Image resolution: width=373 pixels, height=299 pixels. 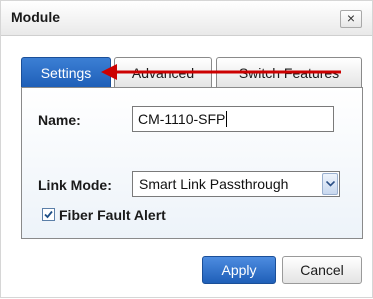 I want to click on fiber-fault-checkbox, so click(x=48, y=214).